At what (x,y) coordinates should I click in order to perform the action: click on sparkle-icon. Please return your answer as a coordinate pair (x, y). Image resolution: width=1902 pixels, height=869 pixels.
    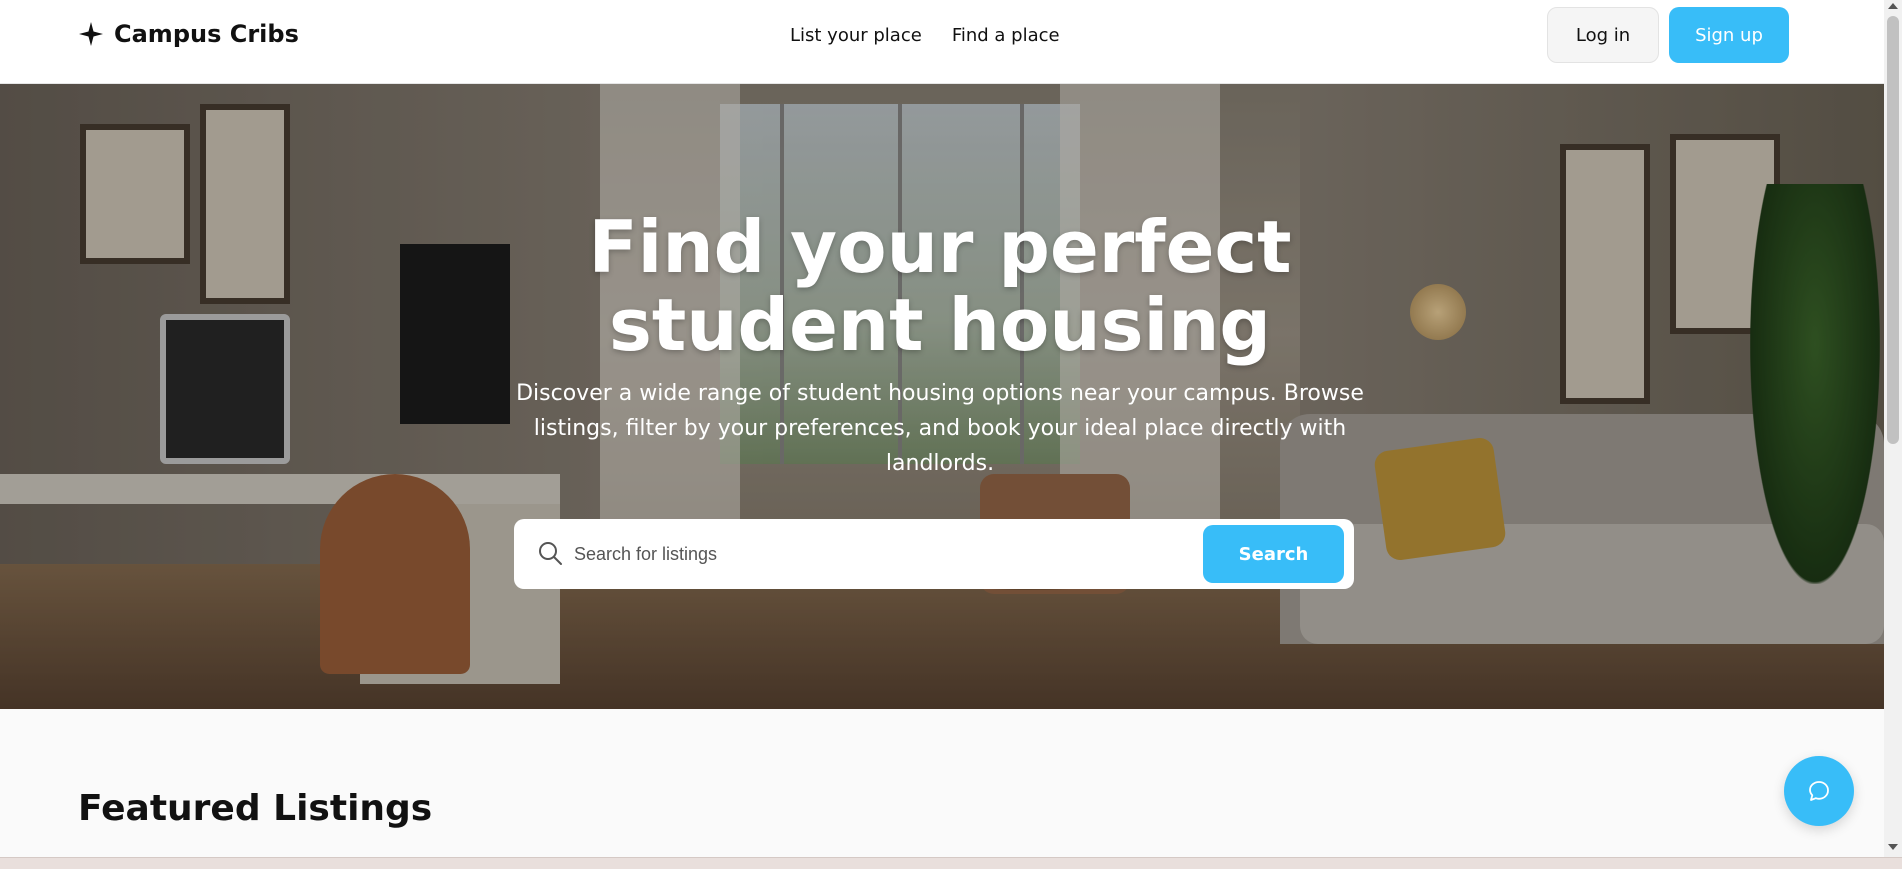
    Looking at the image, I should click on (91, 34).